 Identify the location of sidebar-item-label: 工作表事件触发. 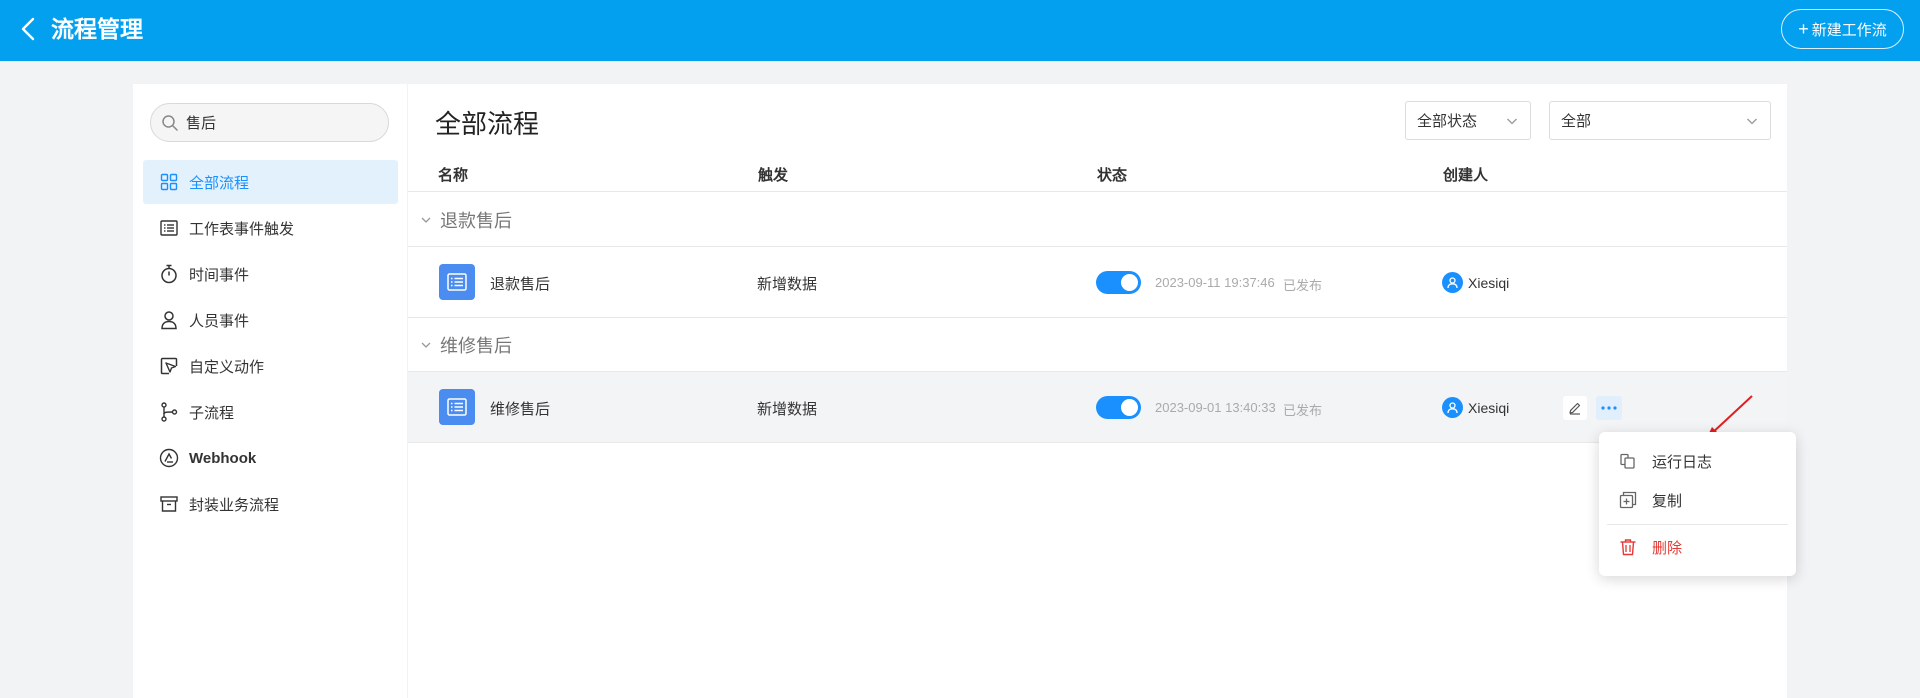
(242, 229).